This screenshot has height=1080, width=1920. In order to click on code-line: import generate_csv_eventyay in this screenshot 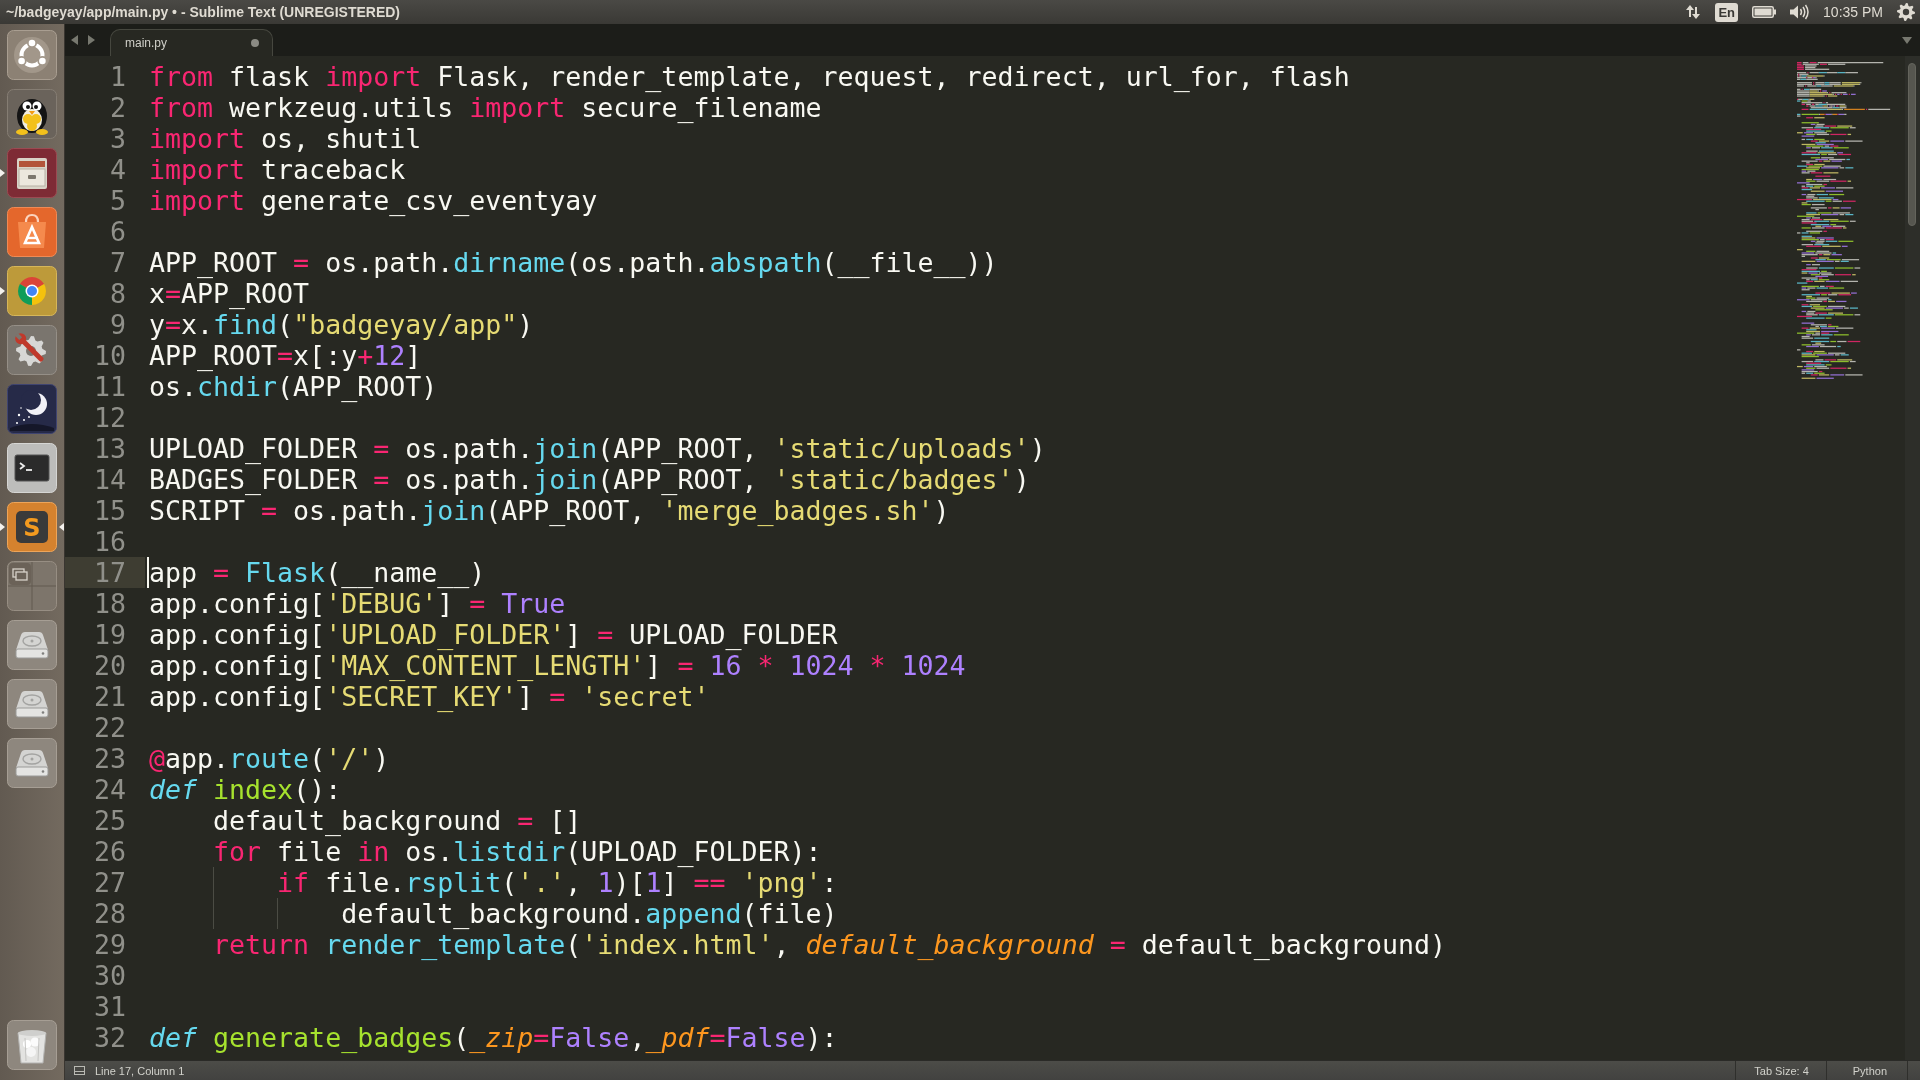, I will do `click(373, 200)`.